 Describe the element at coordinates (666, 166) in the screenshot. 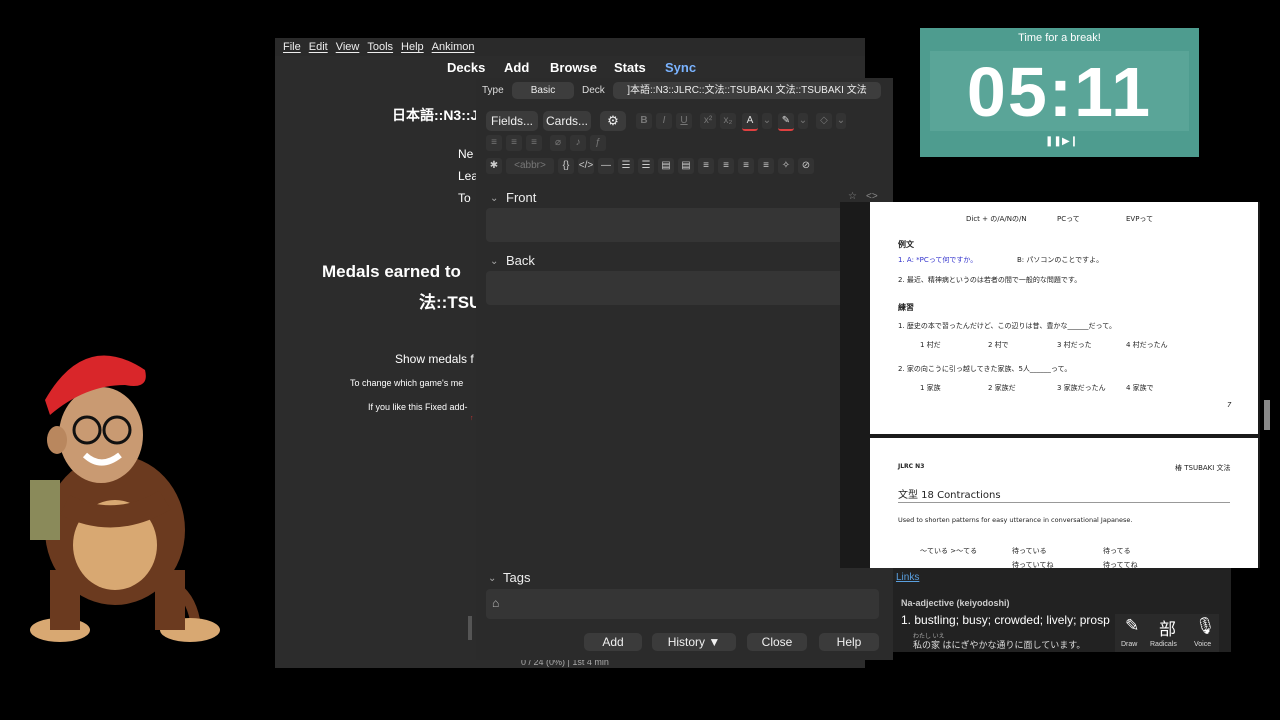

I see `indent-icon: ▤` at that location.